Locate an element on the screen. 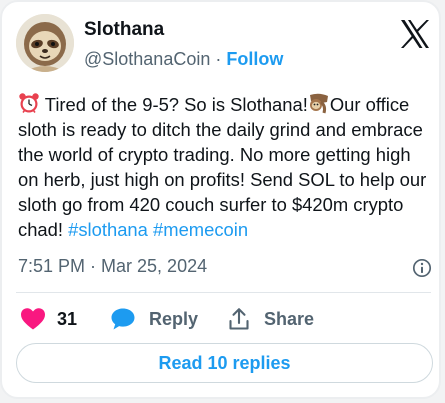 The image size is (445, 403). hashtag-slothana: #slothana is located at coordinates (108, 229).